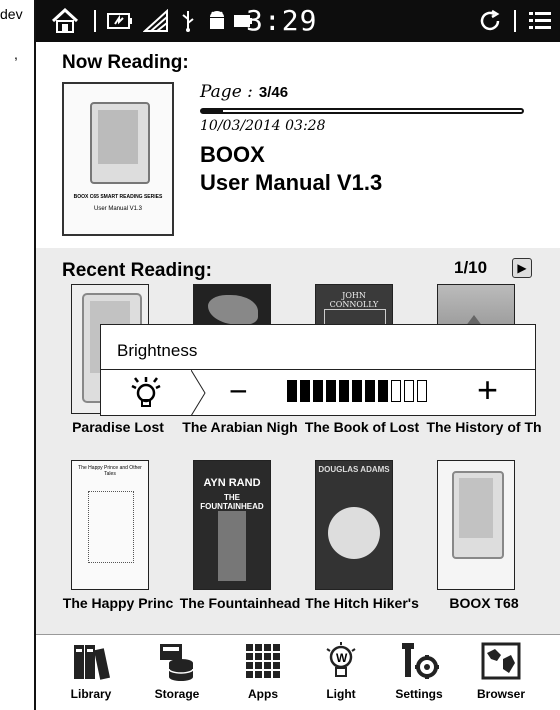 This screenshot has width=560, height=710. What do you see at coordinates (91, 661) in the screenshot?
I see `library-icon` at bounding box center [91, 661].